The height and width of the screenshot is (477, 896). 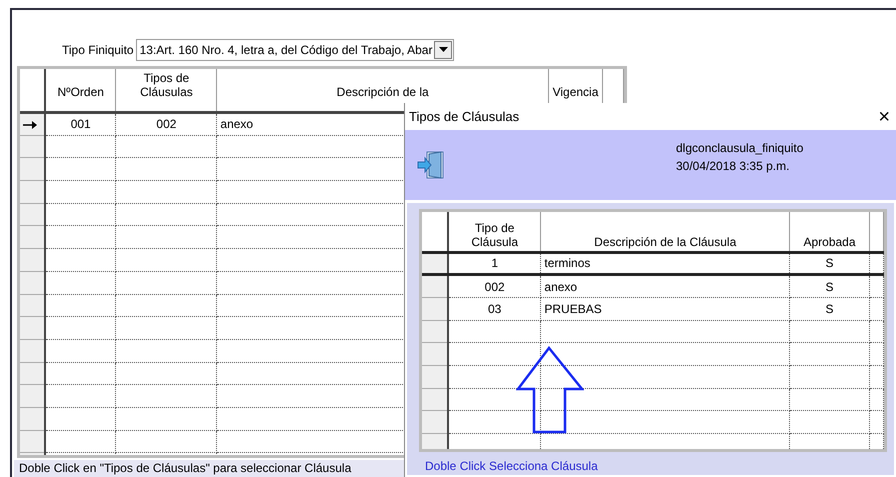 I want to click on hint-text: Doble Click Selecciona Cláusula, so click(x=511, y=466).